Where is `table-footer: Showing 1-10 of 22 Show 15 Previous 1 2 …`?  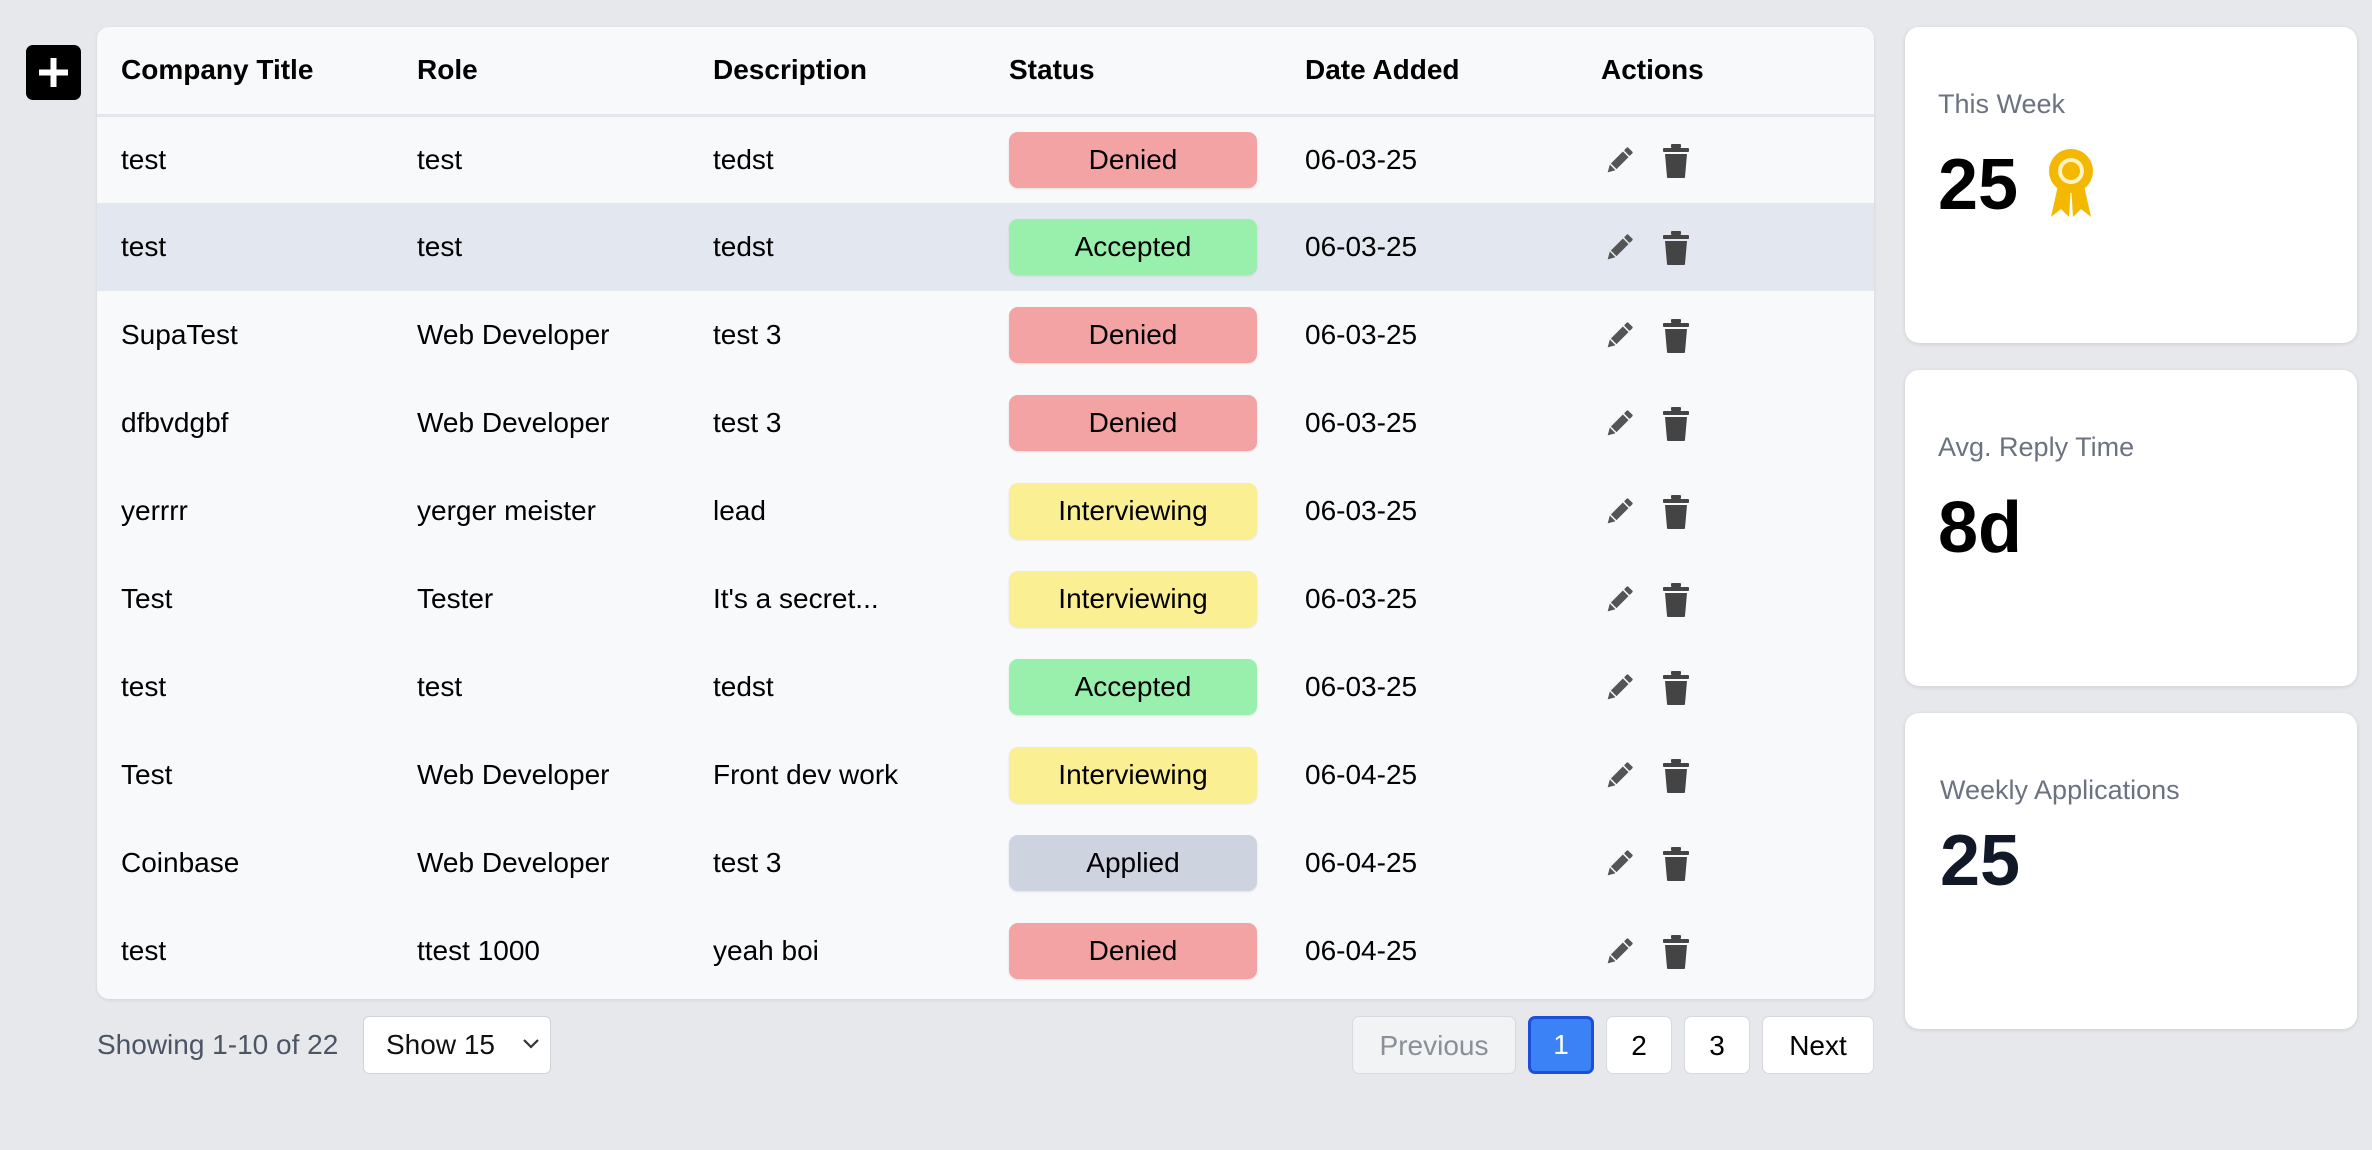
table-footer: Showing 1-10 of 22 Show 15 Previous 1 2 … is located at coordinates (985, 1045).